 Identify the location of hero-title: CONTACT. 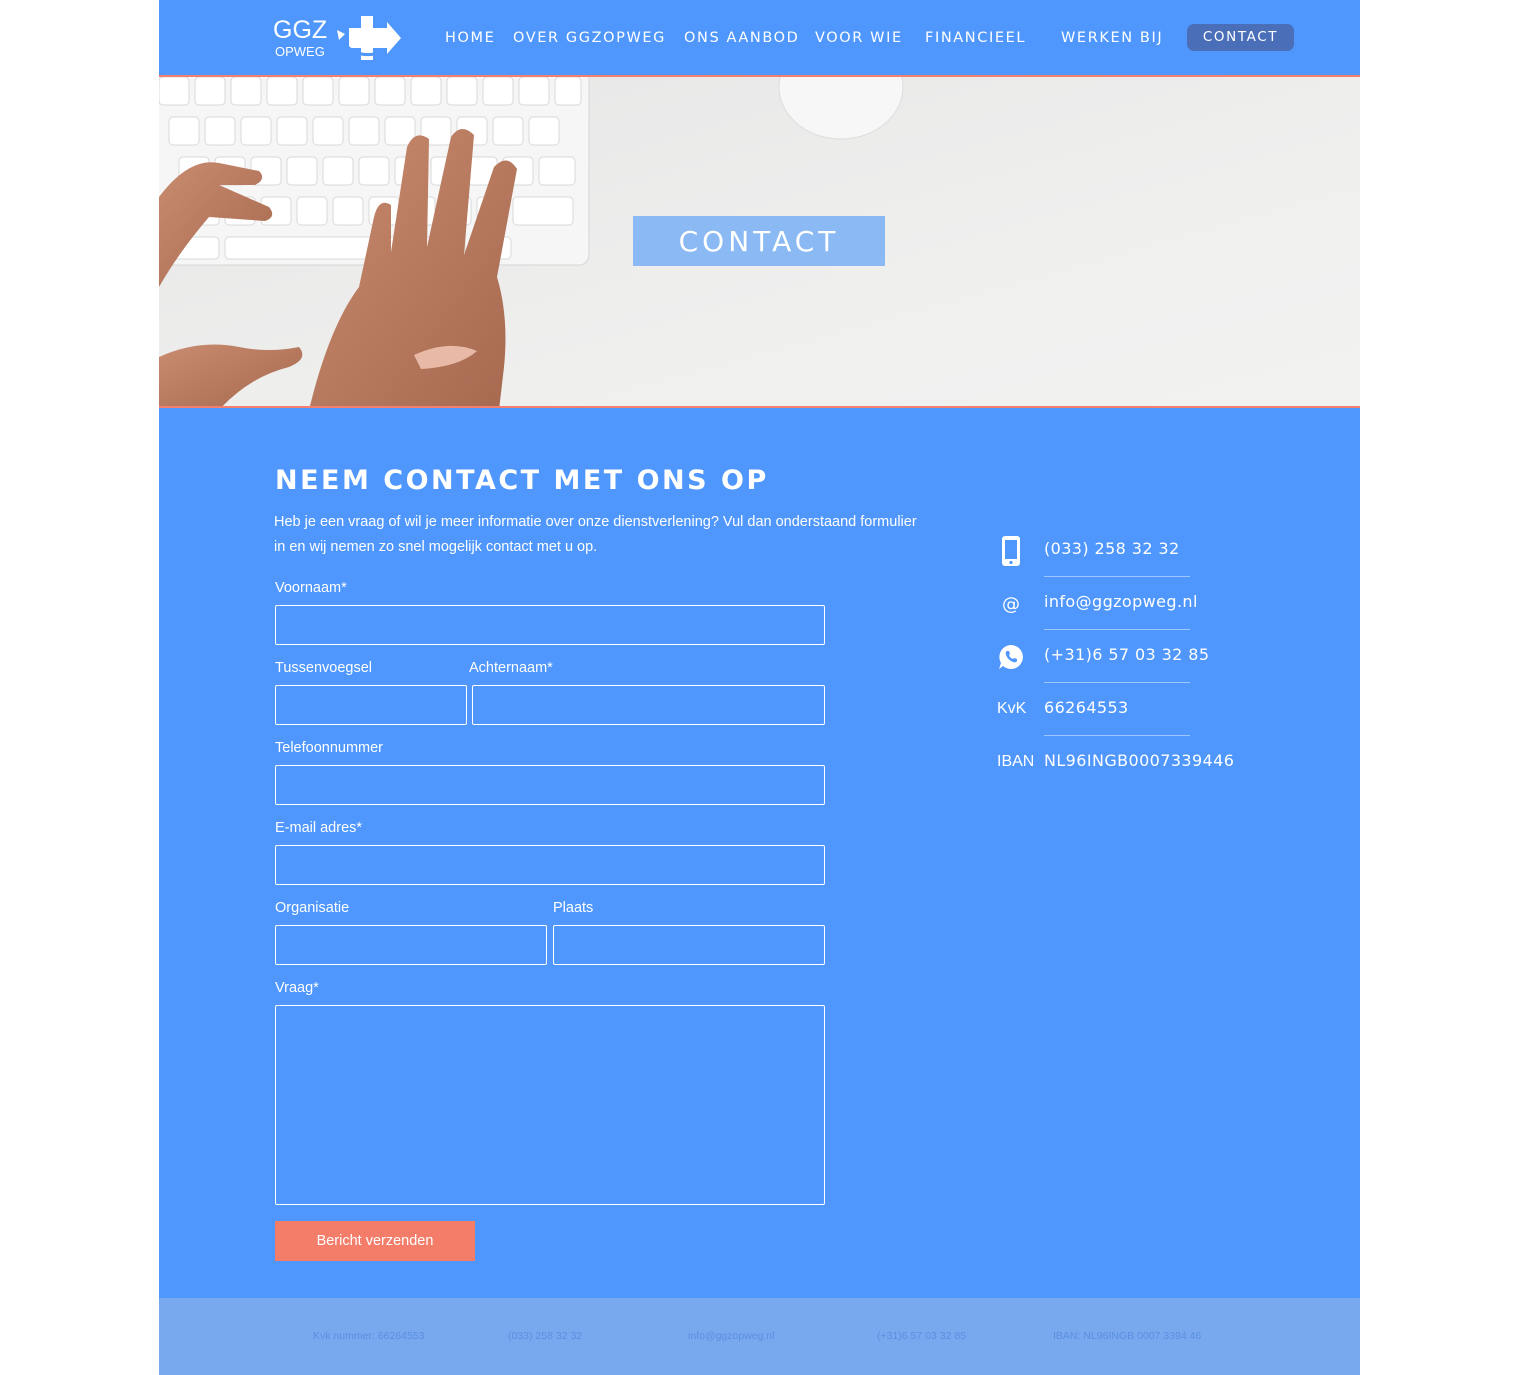
(759, 241).